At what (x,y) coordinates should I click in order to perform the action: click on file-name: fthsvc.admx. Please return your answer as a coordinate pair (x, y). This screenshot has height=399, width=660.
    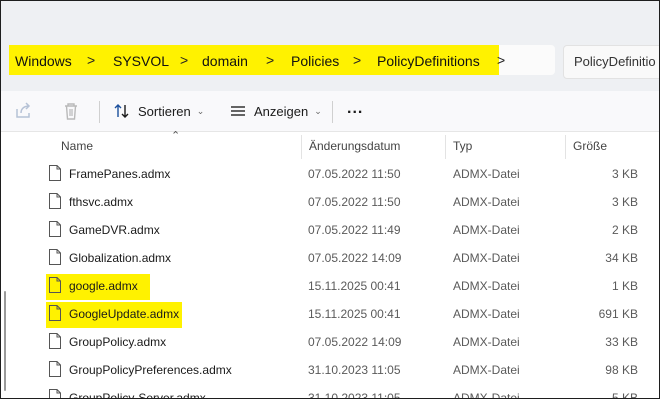
    Looking at the image, I should click on (101, 202).